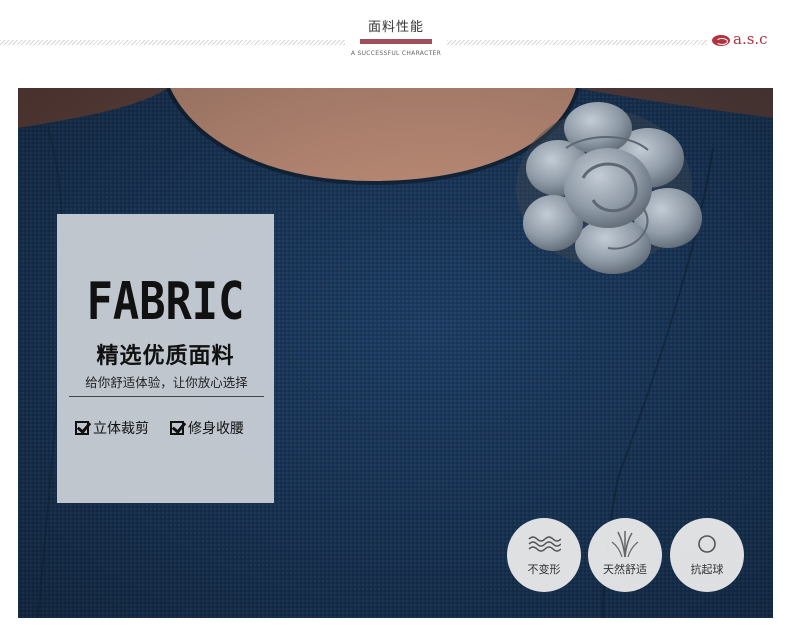 The width and height of the screenshot is (790, 634). What do you see at coordinates (395, 27) in the screenshot?
I see `section-title: 面料性能` at bounding box center [395, 27].